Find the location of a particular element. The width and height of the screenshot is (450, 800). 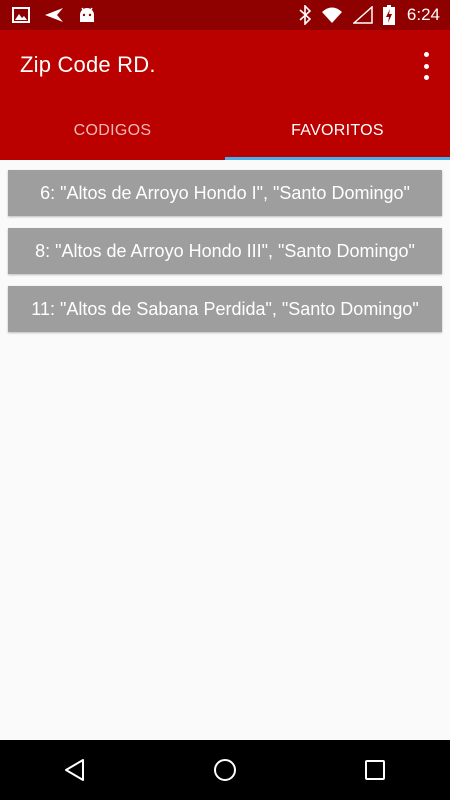

recents-icon is located at coordinates (375, 770).